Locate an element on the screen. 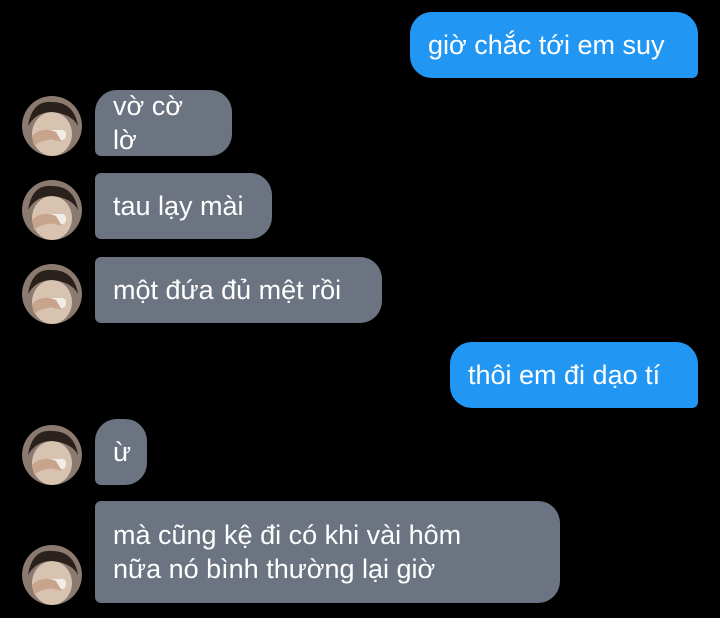 The width and height of the screenshot is (720, 618). message-bubble-outgoing: thôi em đi dạo tí is located at coordinates (574, 375).